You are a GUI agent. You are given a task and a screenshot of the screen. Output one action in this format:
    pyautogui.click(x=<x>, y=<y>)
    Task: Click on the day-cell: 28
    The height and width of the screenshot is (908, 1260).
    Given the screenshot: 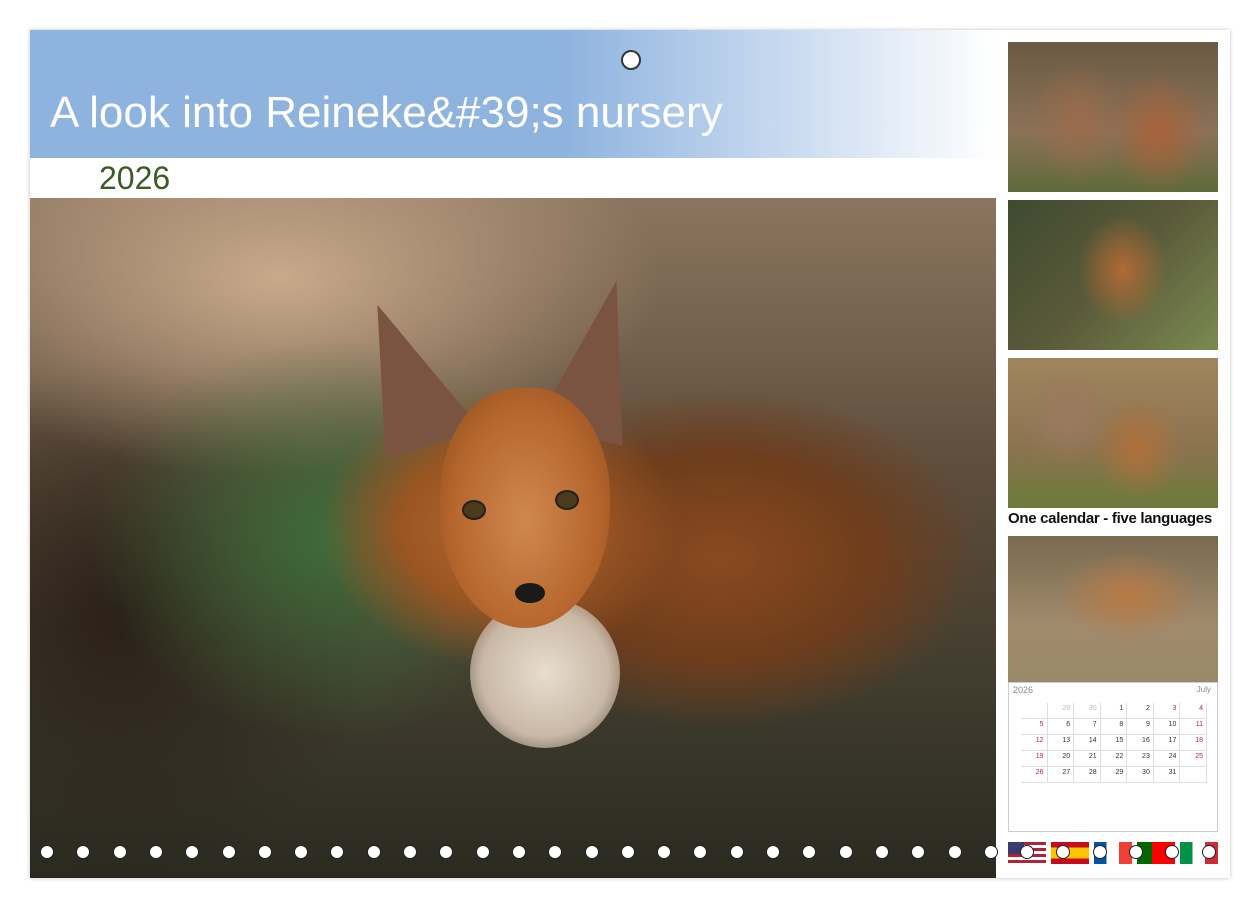 What is the action you would take?
    pyautogui.click(x=1087, y=775)
    